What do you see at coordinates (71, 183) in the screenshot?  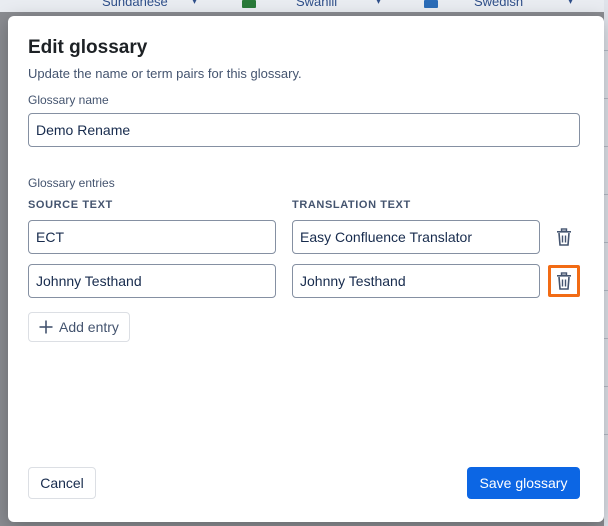 I see `glossary-entries-label: Glossary entries` at bounding box center [71, 183].